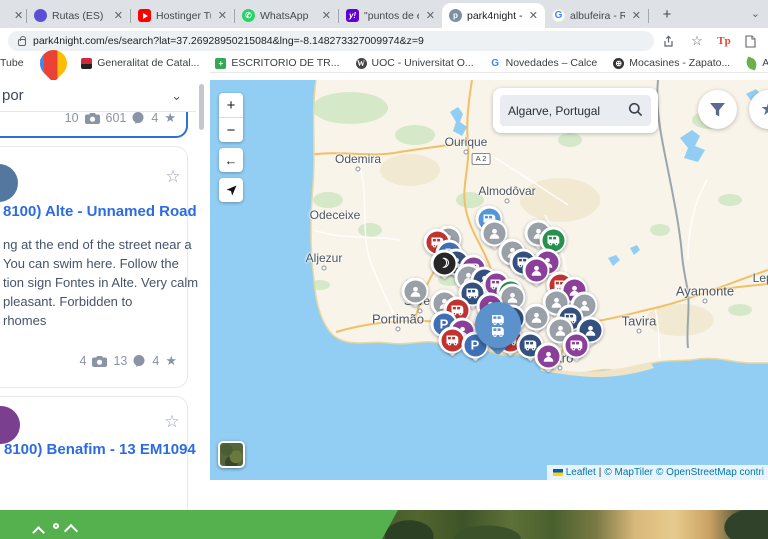 The image size is (768, 539). I want to click on back-button: ←, so click(231, 160).